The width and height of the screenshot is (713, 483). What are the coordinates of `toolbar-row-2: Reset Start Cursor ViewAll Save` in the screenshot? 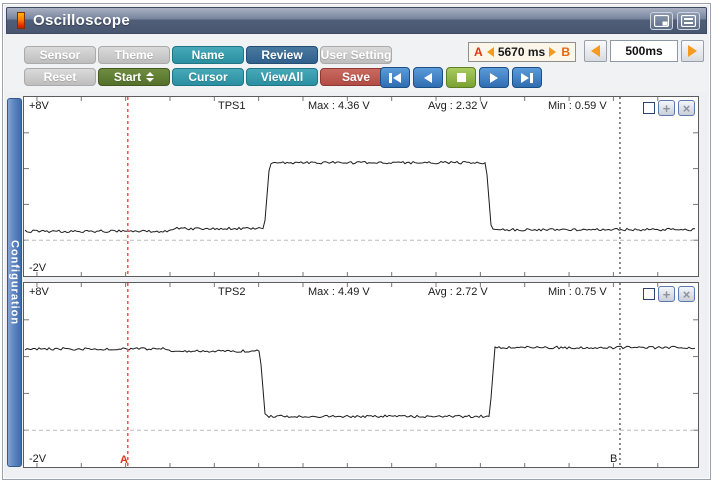 It's located at (208, 77).